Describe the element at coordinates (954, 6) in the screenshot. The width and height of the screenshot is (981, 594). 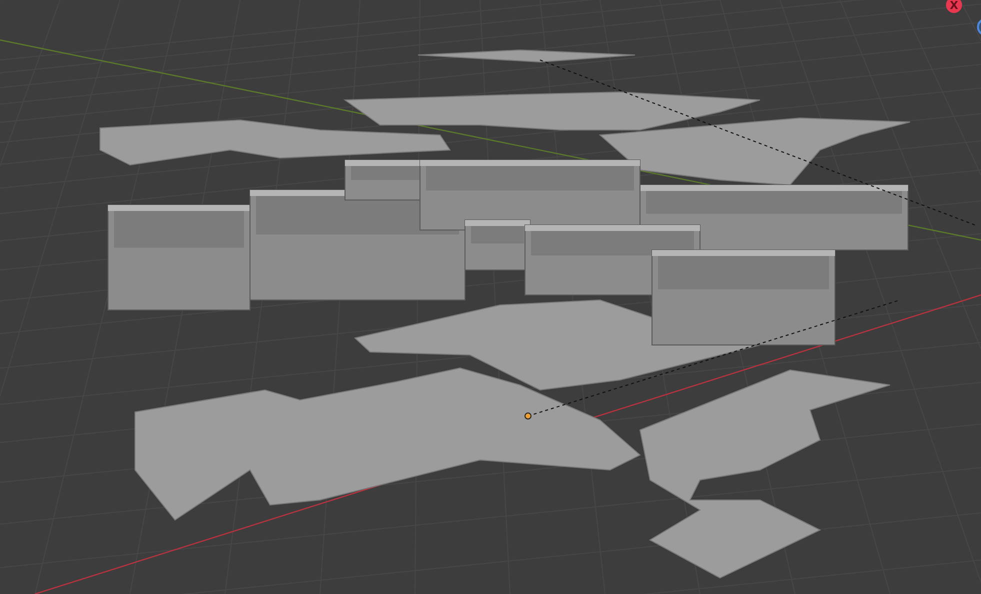
I see `x-axis-handle: X` at that location.